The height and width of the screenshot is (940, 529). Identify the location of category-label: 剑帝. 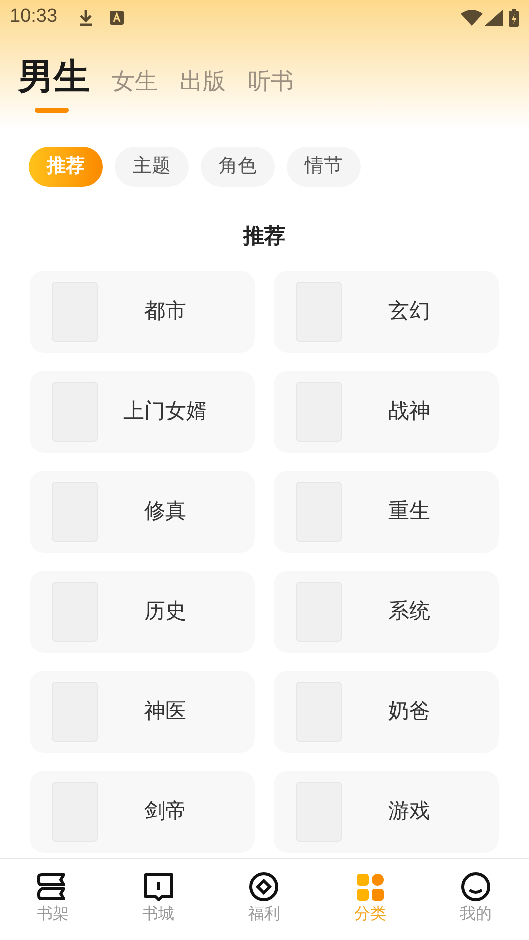
(166, 811).